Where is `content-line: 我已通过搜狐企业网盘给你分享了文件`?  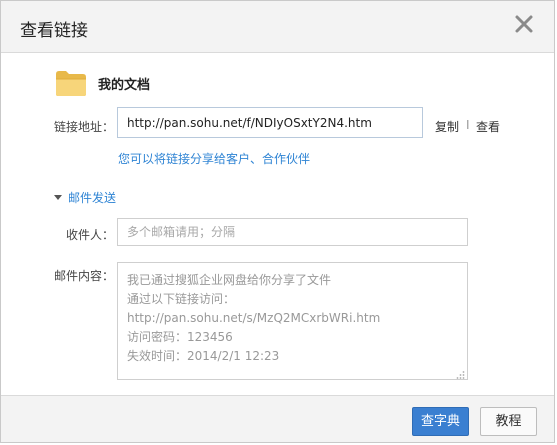 content-line: 我已通过搜狐企业网盘给你分享了文件 is located at coordinates (229, 280).